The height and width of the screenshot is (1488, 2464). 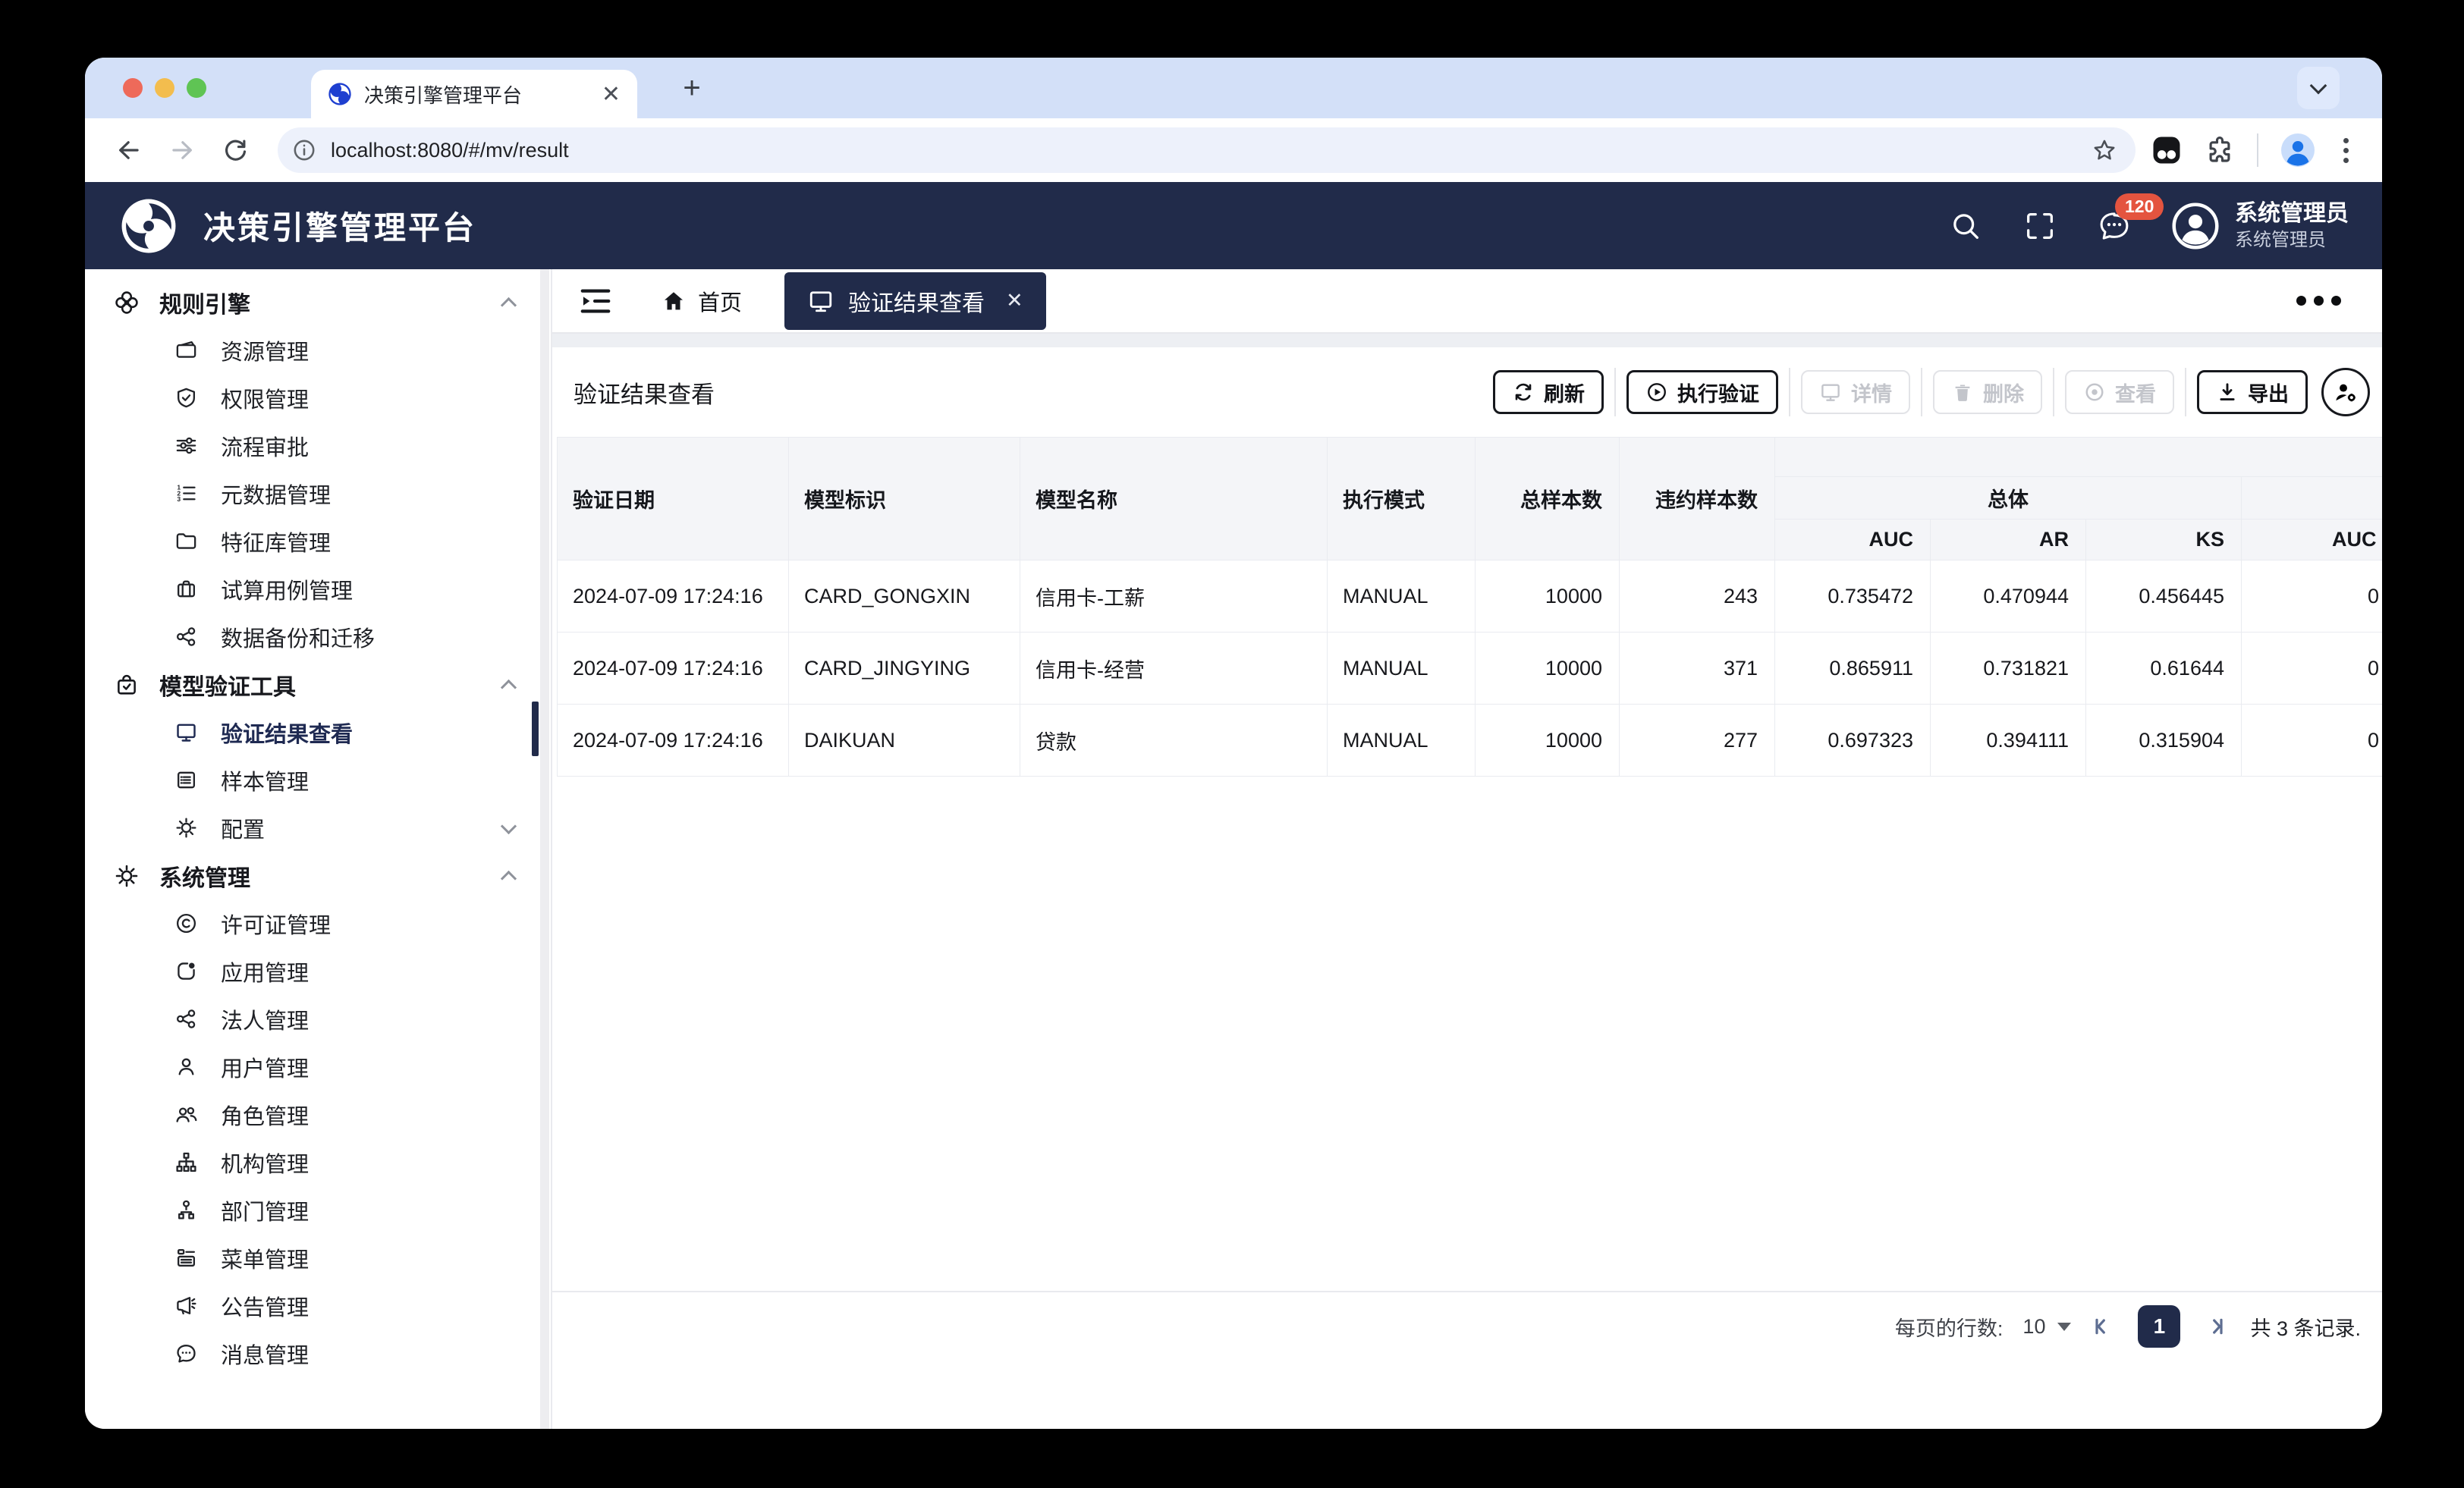 I want to click on sidebar-item-license-mgmt: 许可证管理, so click(x=318, y=923).